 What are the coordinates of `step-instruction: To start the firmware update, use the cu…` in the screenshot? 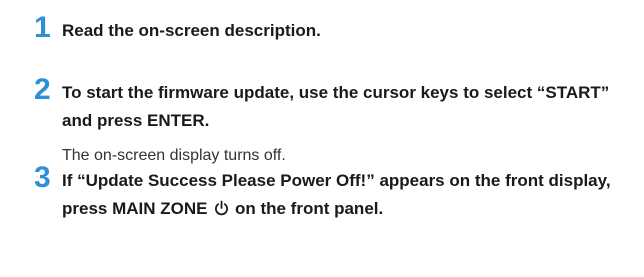 It's located at (336, 106).